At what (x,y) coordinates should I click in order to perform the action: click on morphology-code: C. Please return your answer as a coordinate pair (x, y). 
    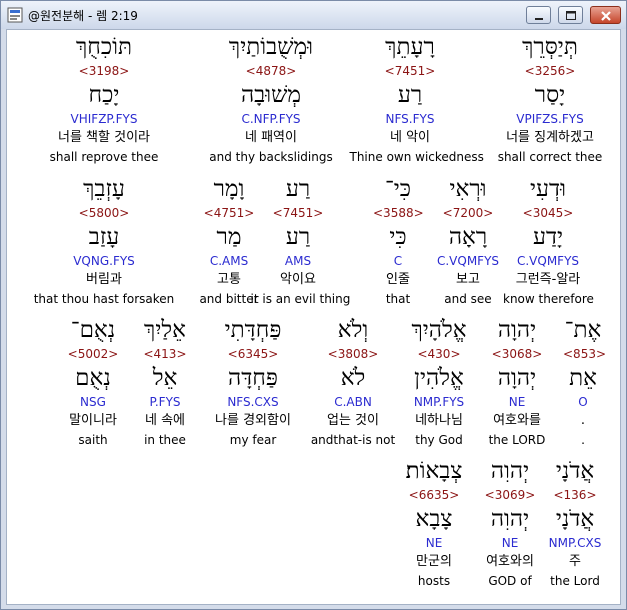
    Looking at the image, I should click on (398, 261).